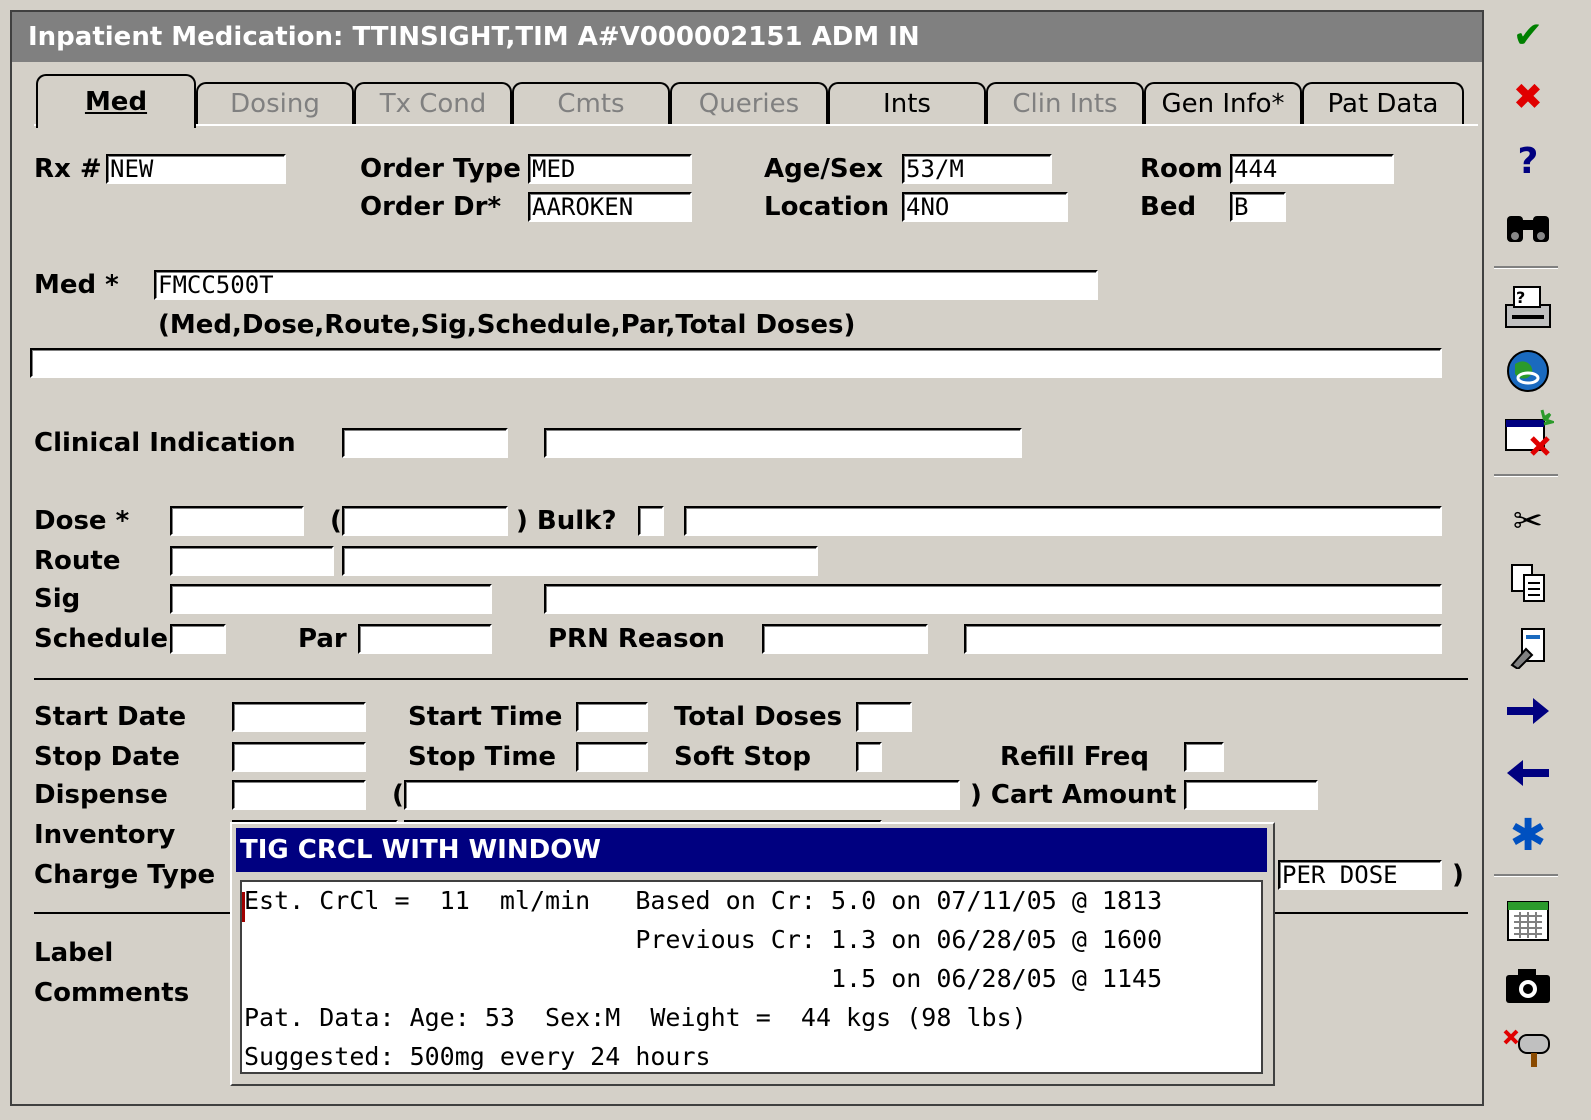 This screenshot has height=1120, width=1591. I want to click on par-field, so click(425, 639).